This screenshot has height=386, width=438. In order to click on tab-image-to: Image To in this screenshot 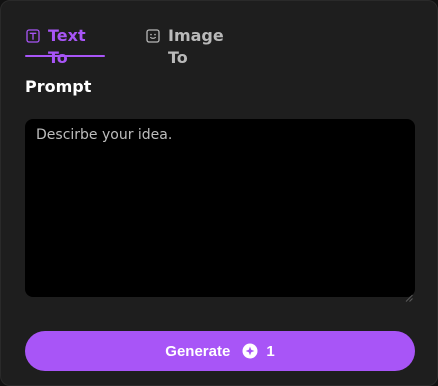, I will do `click(184, 46)`.